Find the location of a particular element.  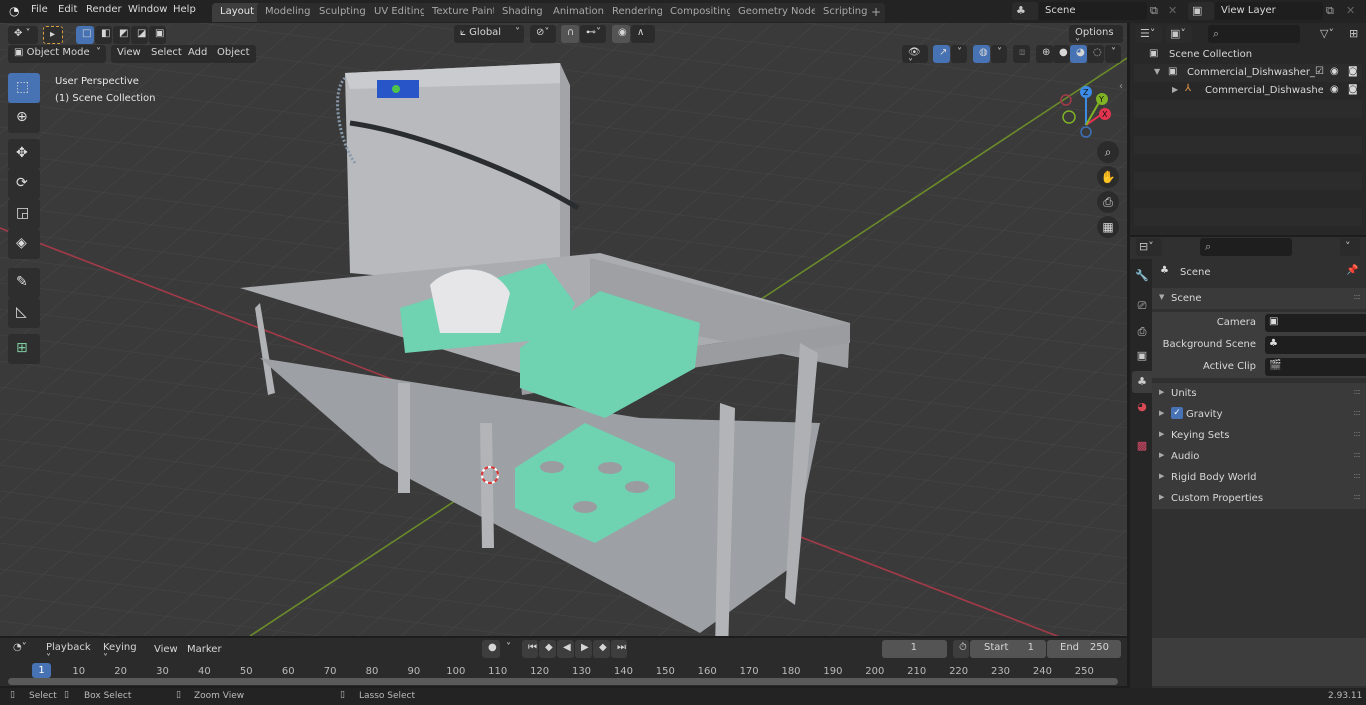

mode-intersect-selection-button: ▣ is located at coordinates (157, 35).